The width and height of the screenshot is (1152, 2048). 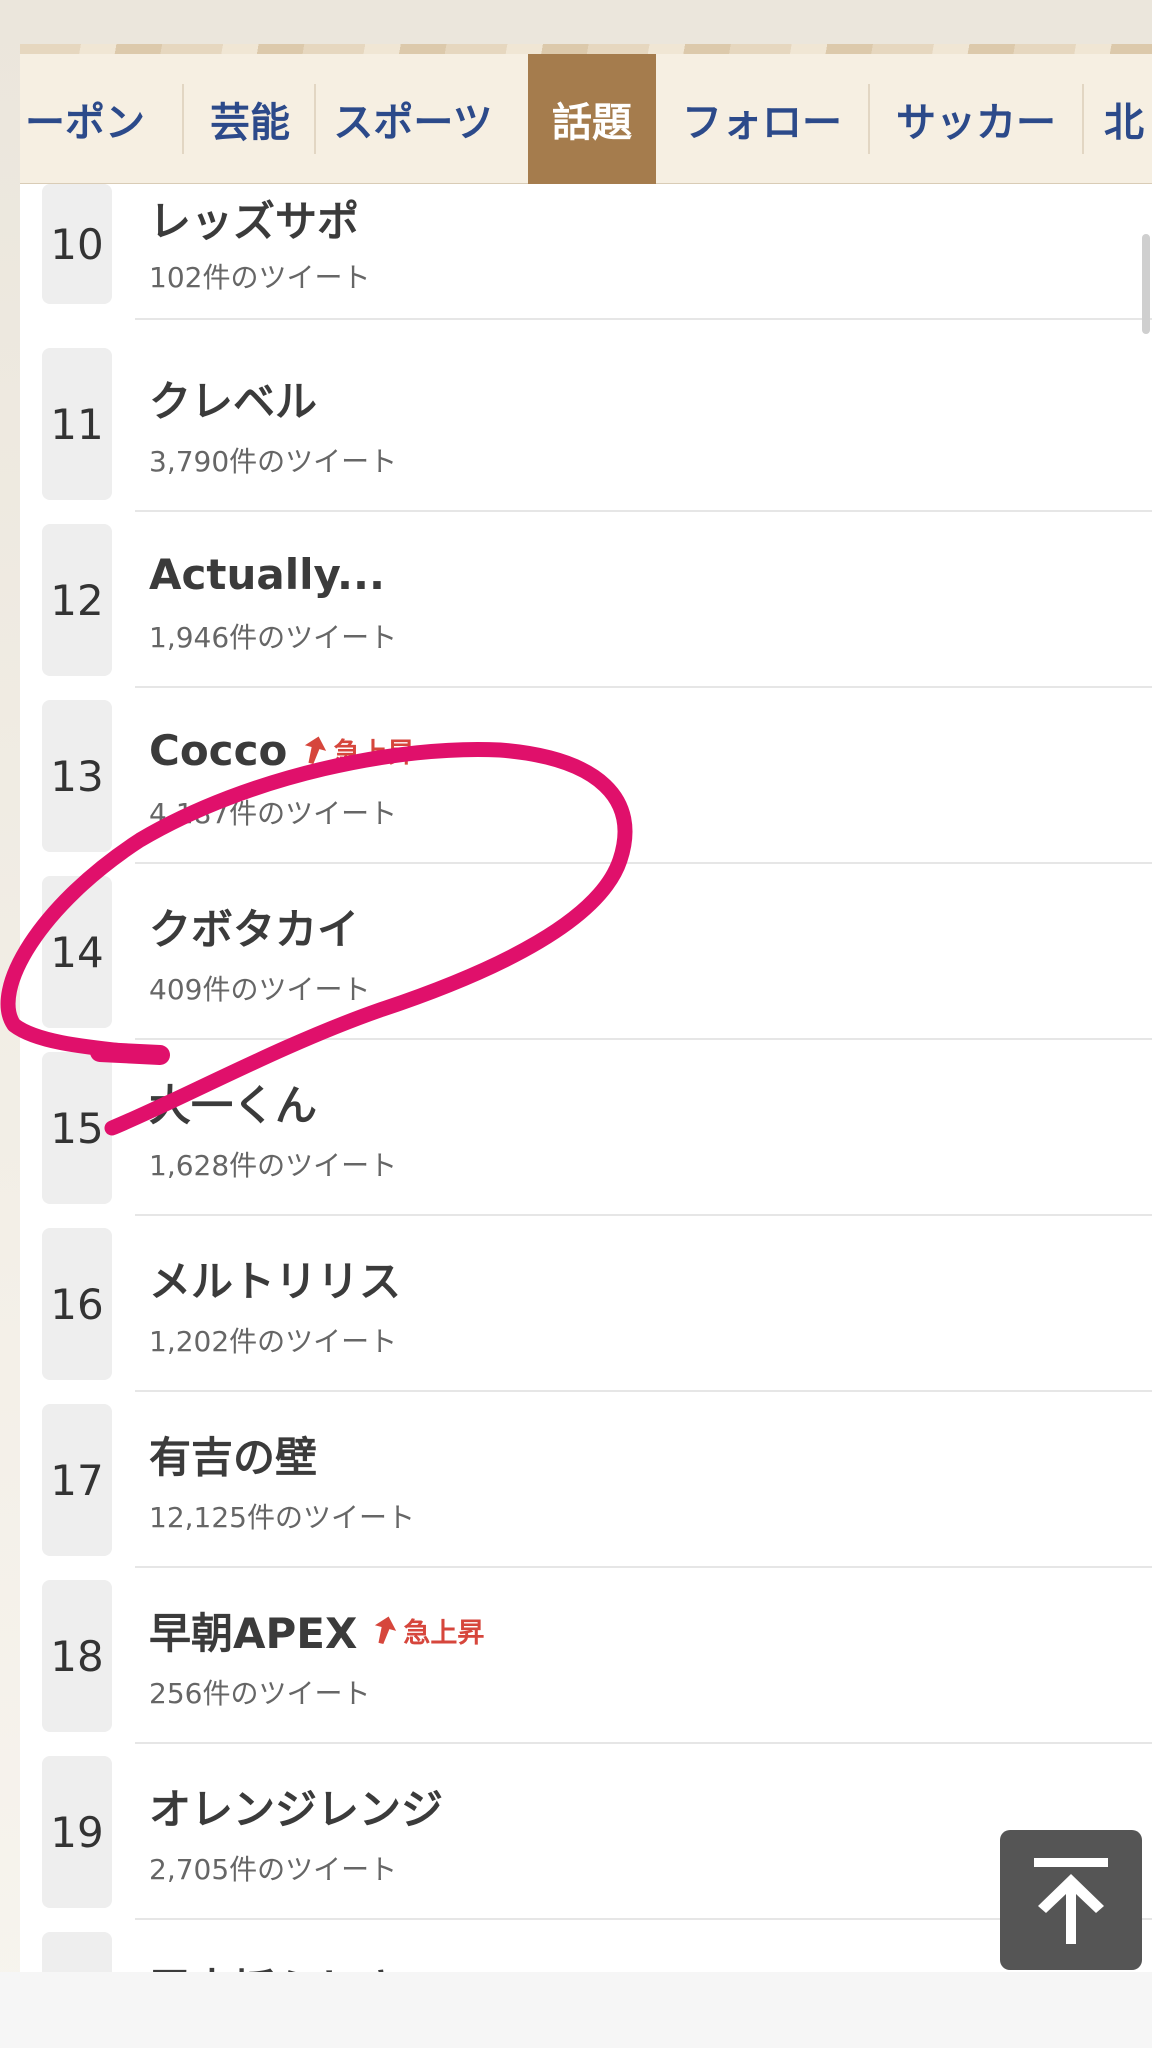 What do you see at coordinates (586, 1480) in the screenshot?
I see `trend-row: 17 有吉の壁 12,125件のツイート` at bounding box center [586, 1480].